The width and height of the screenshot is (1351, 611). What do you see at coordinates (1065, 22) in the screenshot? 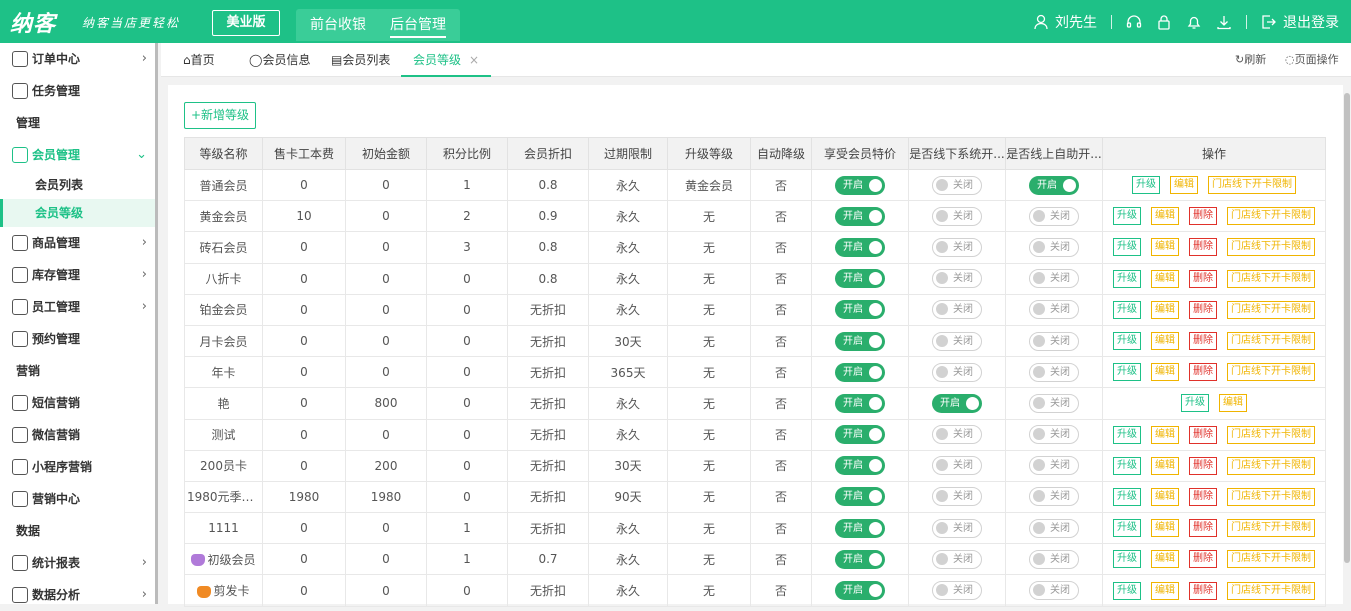
I see `user-menu: 刘先生` at bounding box center [1065, 22].